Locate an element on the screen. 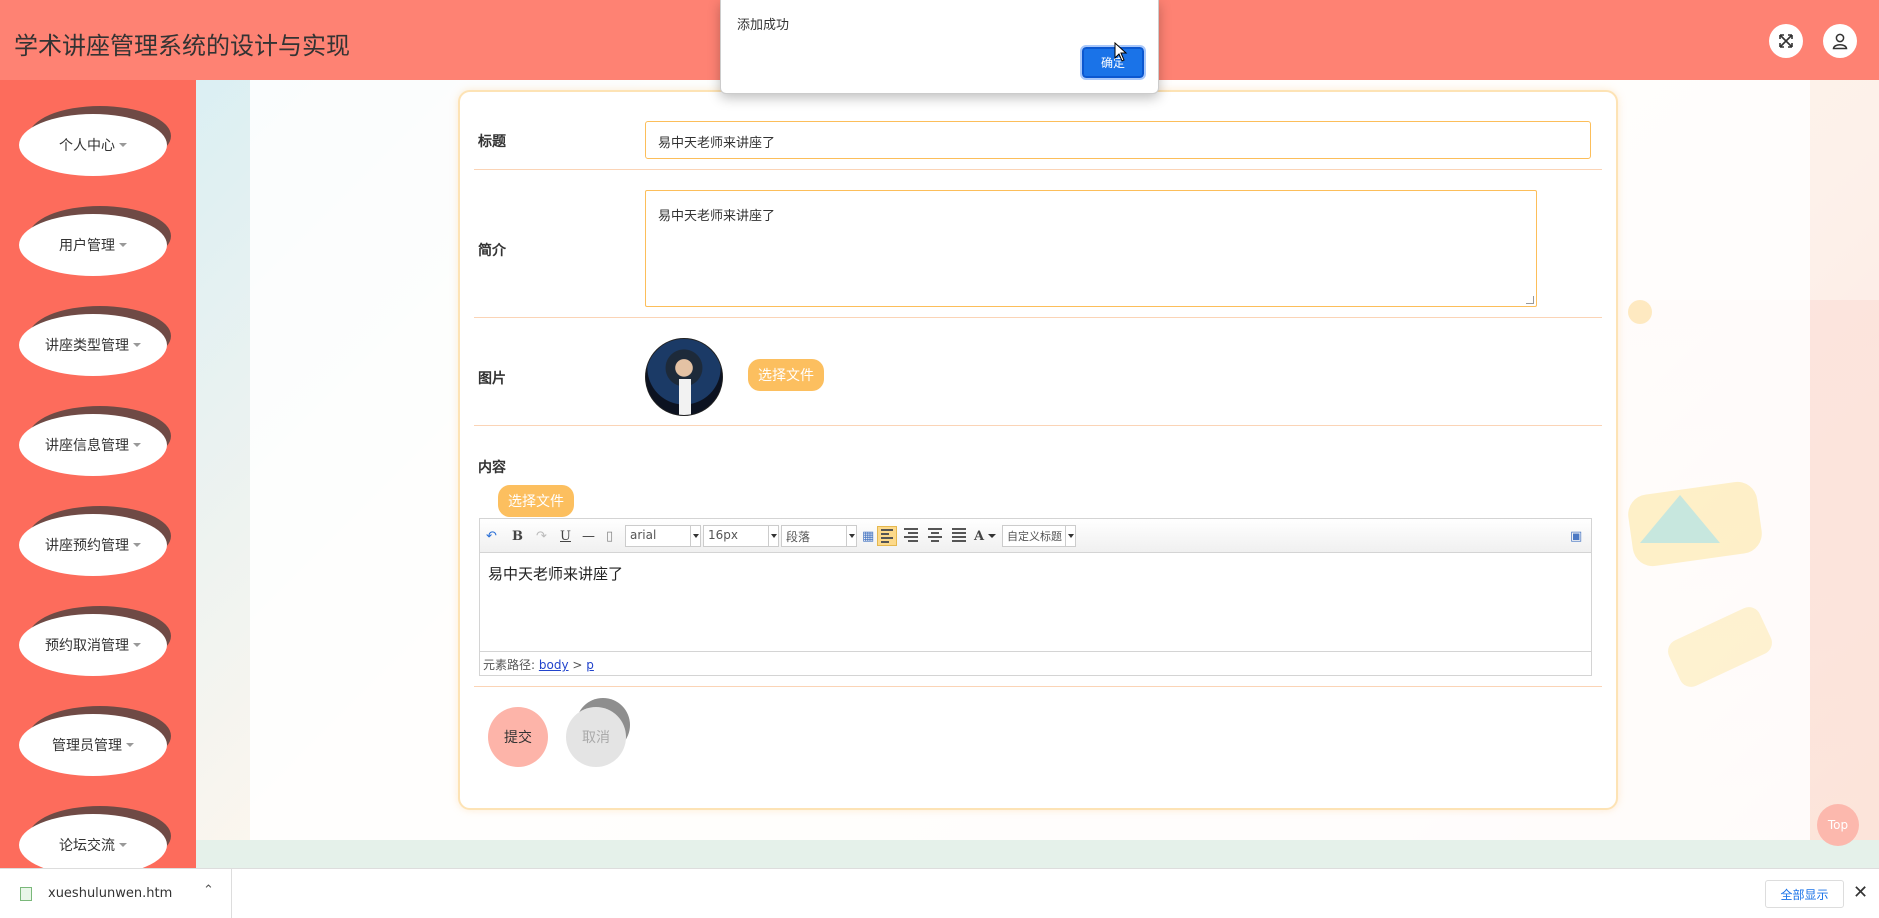  custom-title-select: 自定义标题 is located at coordinates (1039, 536).